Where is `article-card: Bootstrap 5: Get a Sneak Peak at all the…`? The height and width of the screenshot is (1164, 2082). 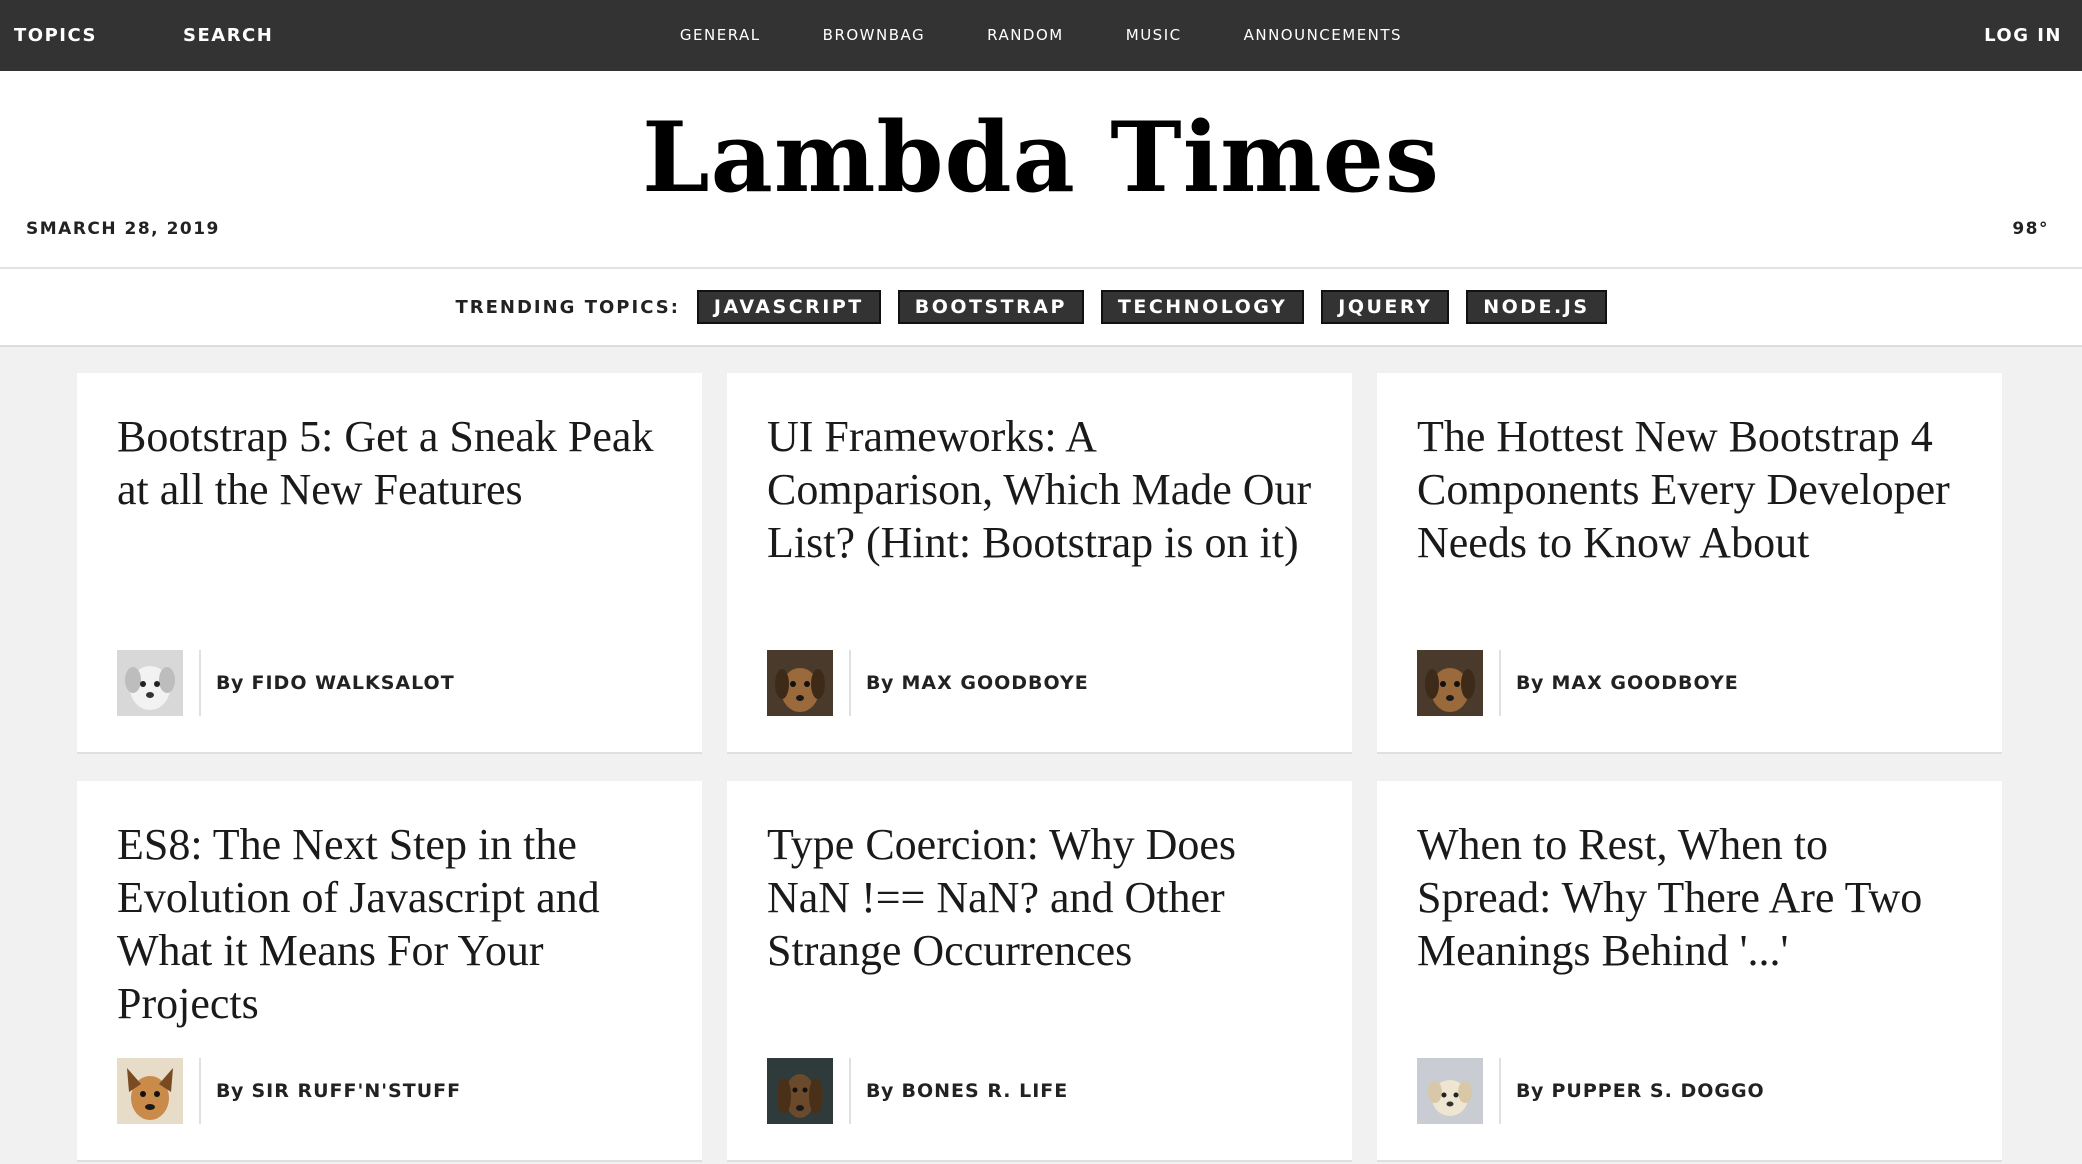
article-card: Bootstrap 5: Get a Sneak Peak at all the… is located at coordinates (389, 563).